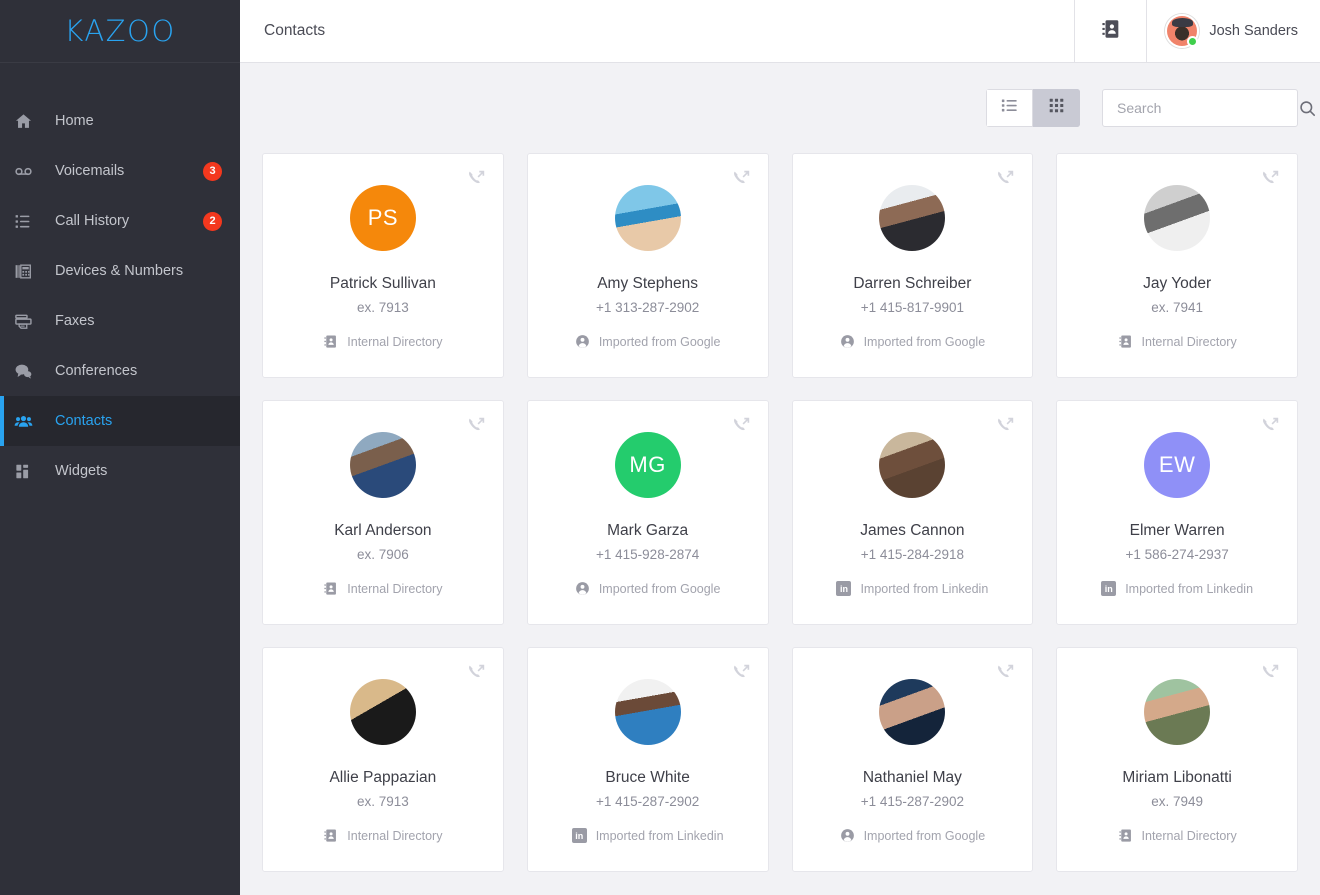 This screenshot has height=895, width=1320. Describe the element at coordinates (29, 221) in the screenshot. I see `list-icon` at that location.